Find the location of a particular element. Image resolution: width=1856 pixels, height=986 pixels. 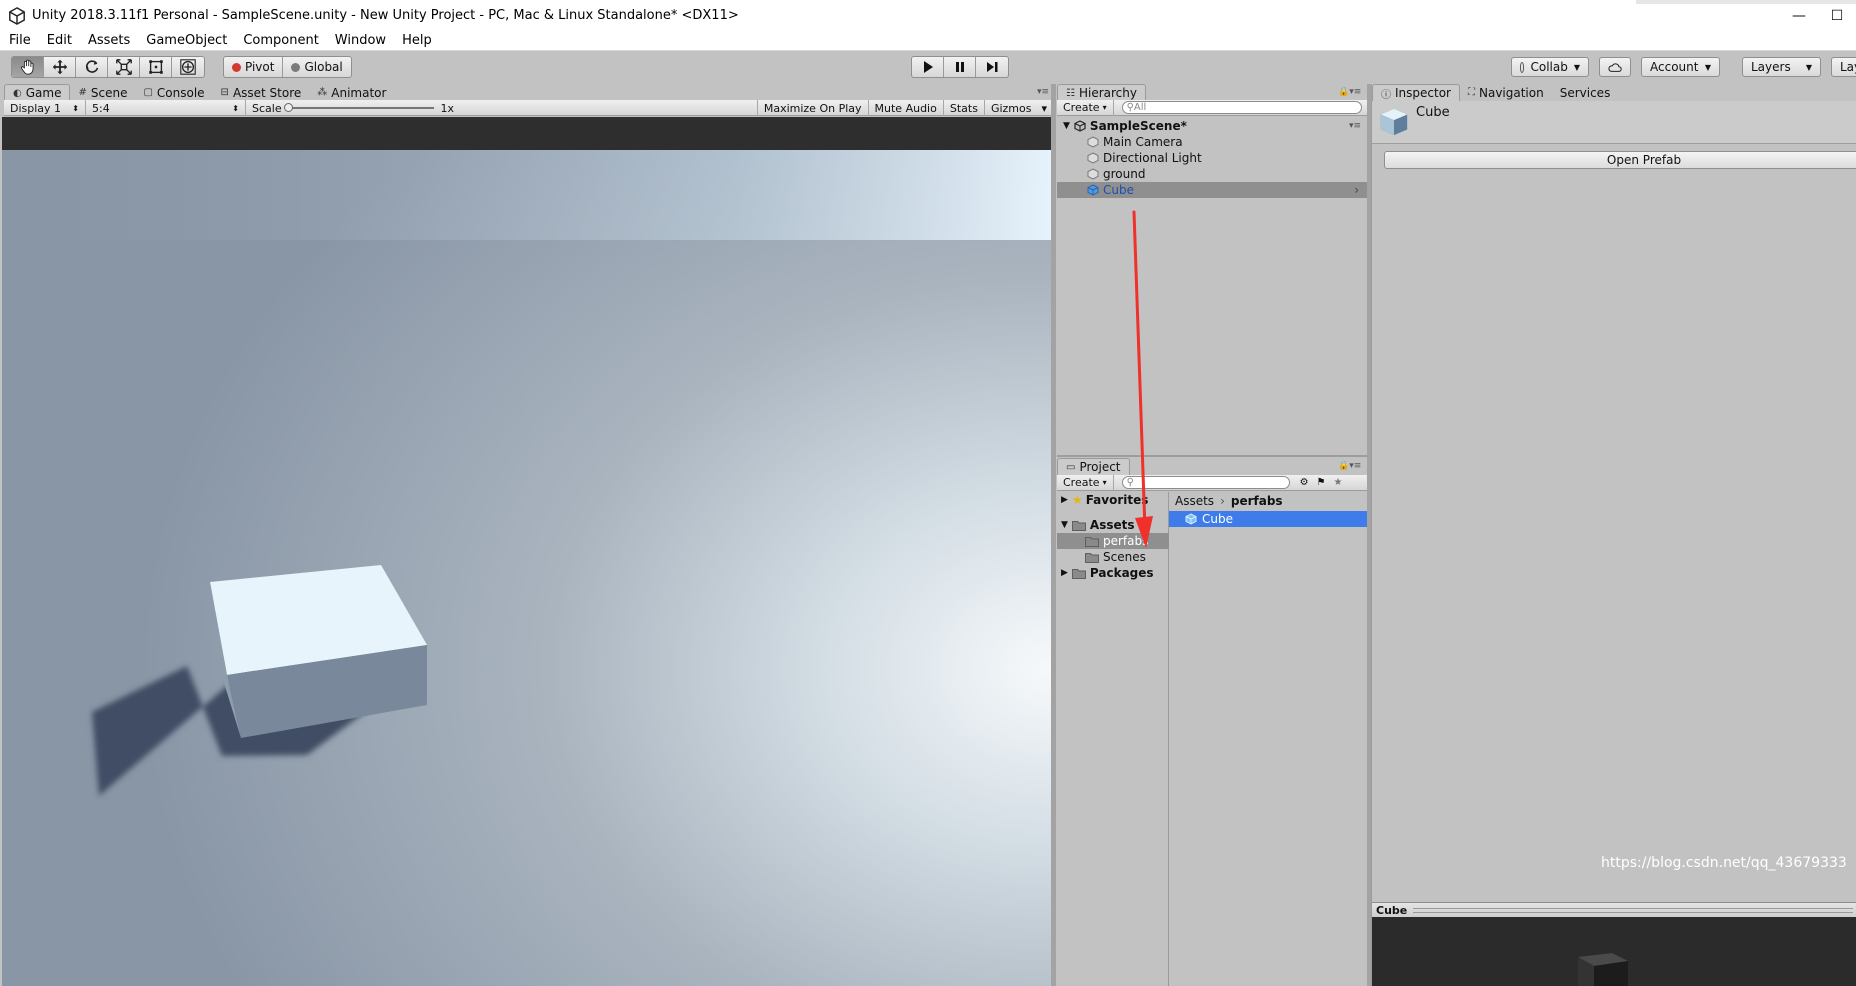

menu-component: Component is located at coordinates (280, 40).